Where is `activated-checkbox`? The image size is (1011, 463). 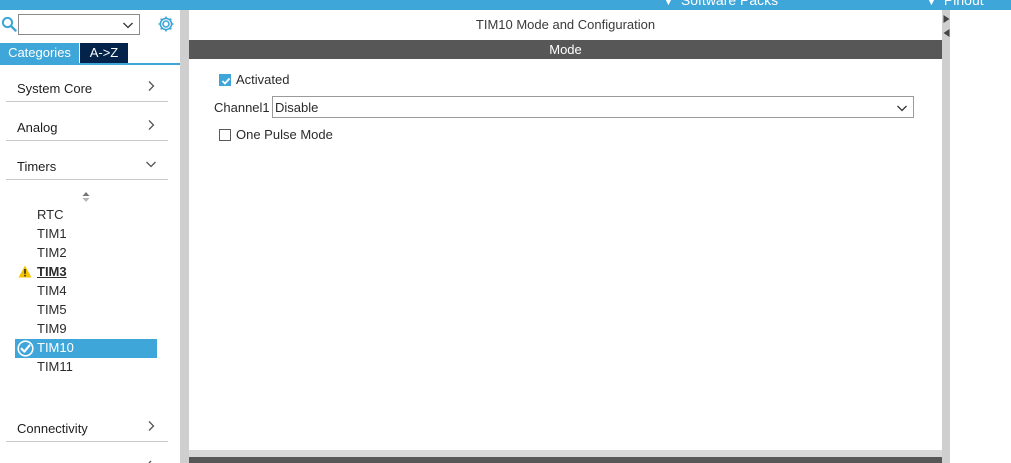
activated-checkbox is located at coordinates (225, 80).